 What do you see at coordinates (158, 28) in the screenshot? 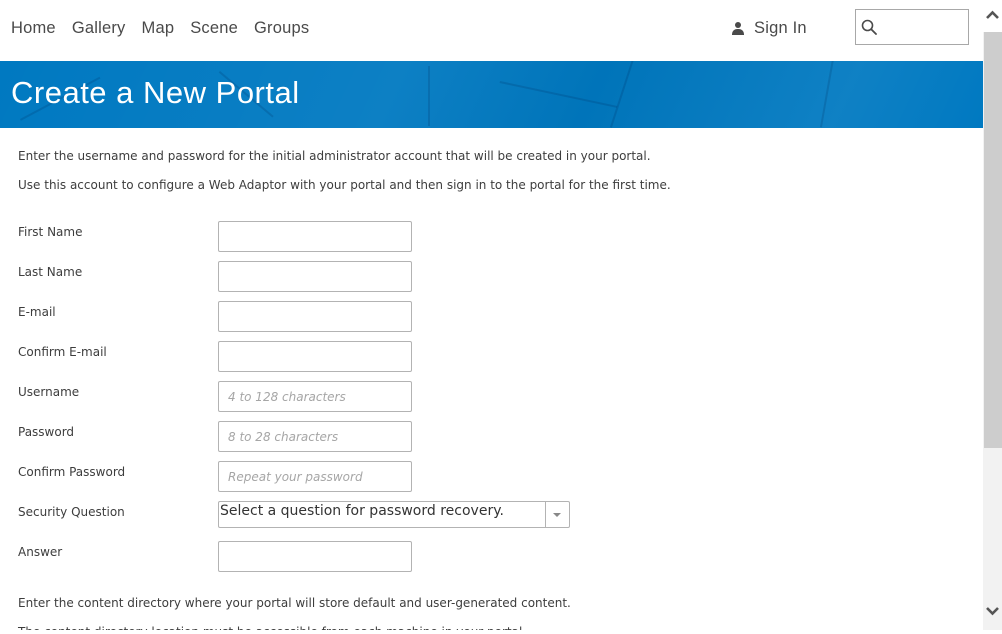
I see `nav-link-map: Map` at bounding box center [158, 28].